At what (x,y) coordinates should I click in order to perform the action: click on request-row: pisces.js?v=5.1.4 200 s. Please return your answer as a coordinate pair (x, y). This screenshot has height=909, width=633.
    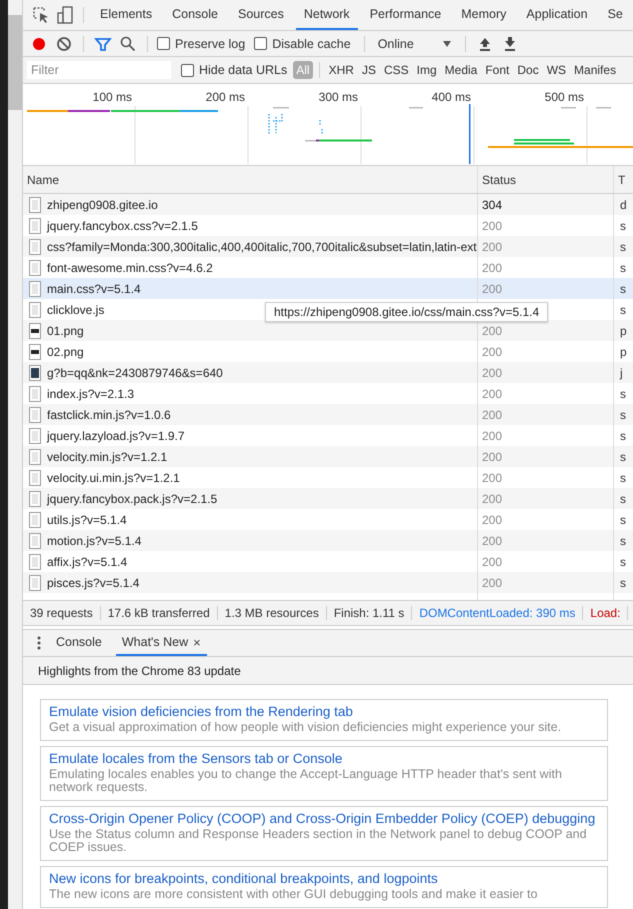
    Looking at the image, I should click on (328, 582).